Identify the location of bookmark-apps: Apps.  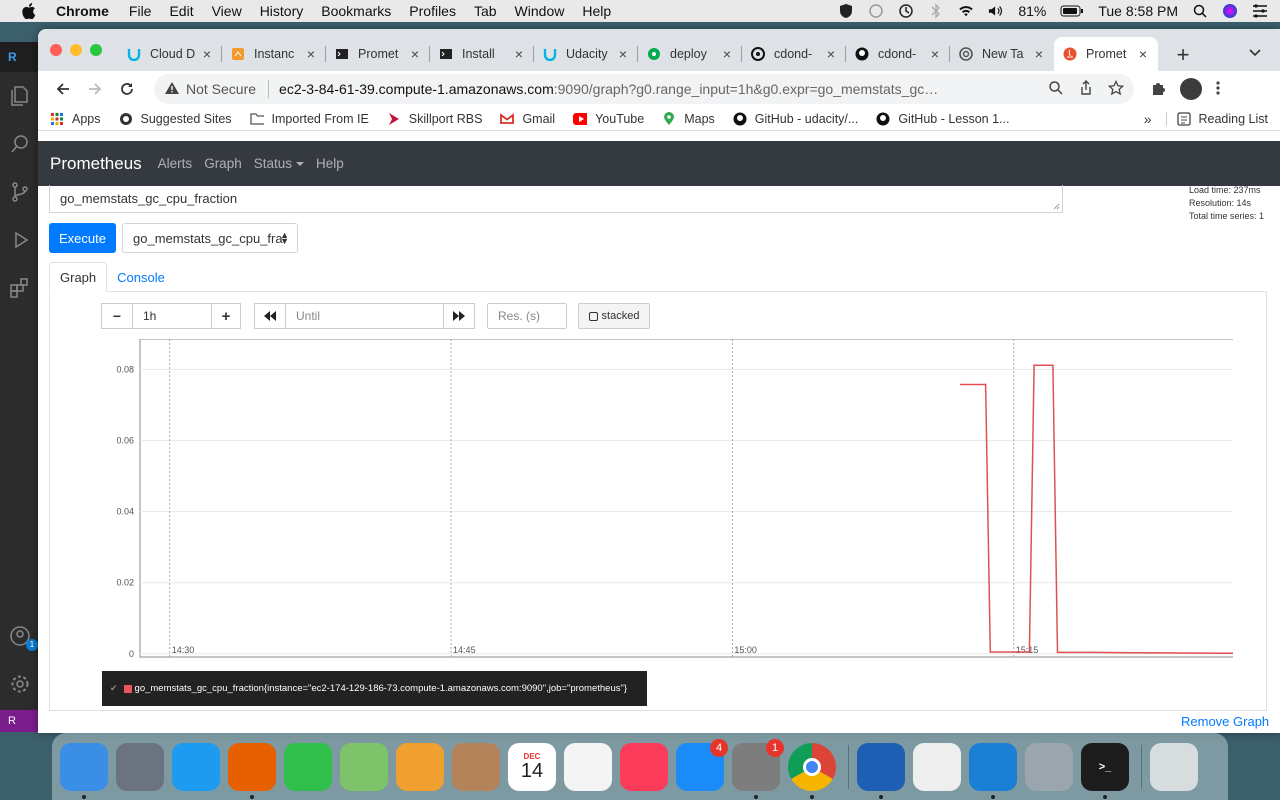
(75, 119).